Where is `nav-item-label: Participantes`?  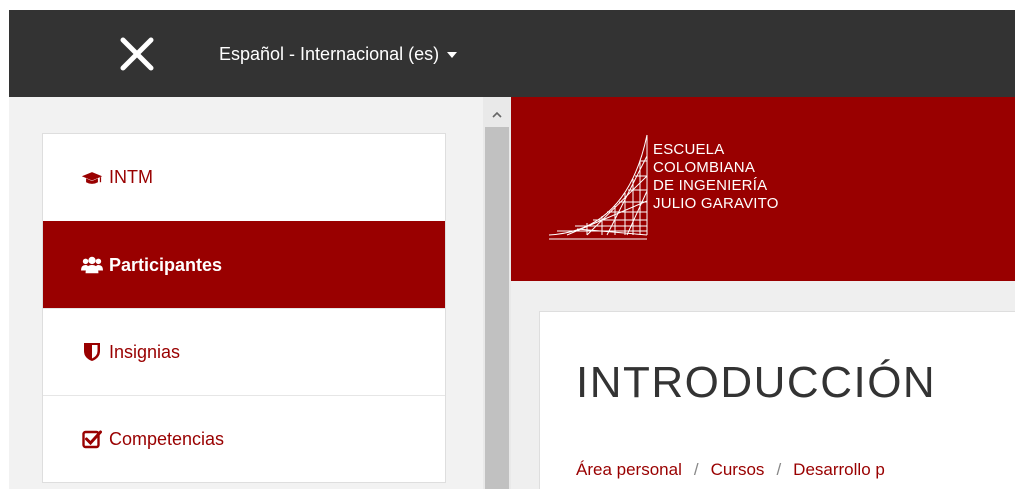
nav-item-label: Participantes is located at coordinates (166, 264).